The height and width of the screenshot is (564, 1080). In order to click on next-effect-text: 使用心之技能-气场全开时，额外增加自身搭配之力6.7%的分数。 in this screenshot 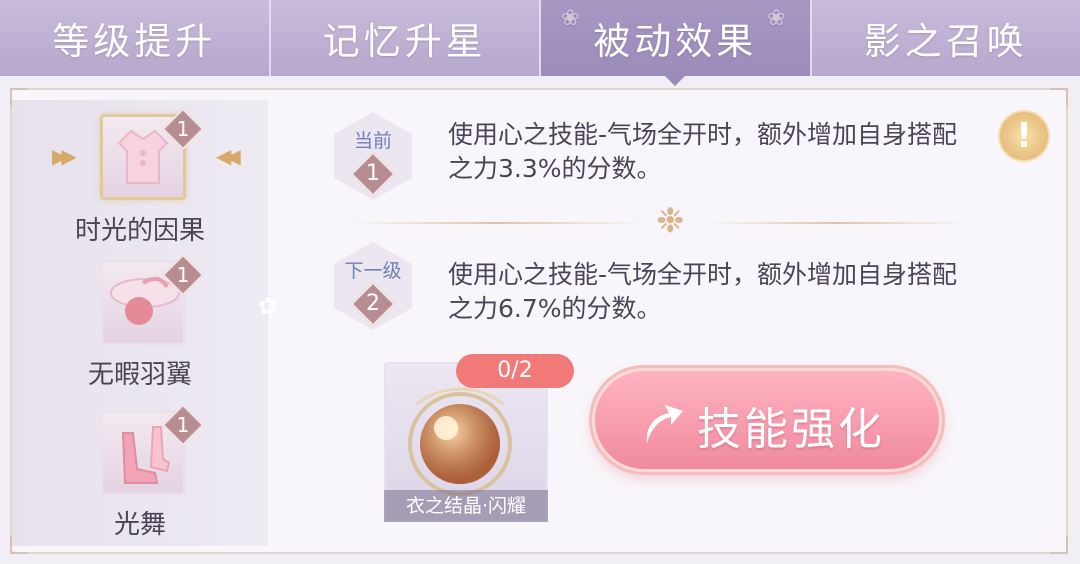, I will do `click(703, 291)`.